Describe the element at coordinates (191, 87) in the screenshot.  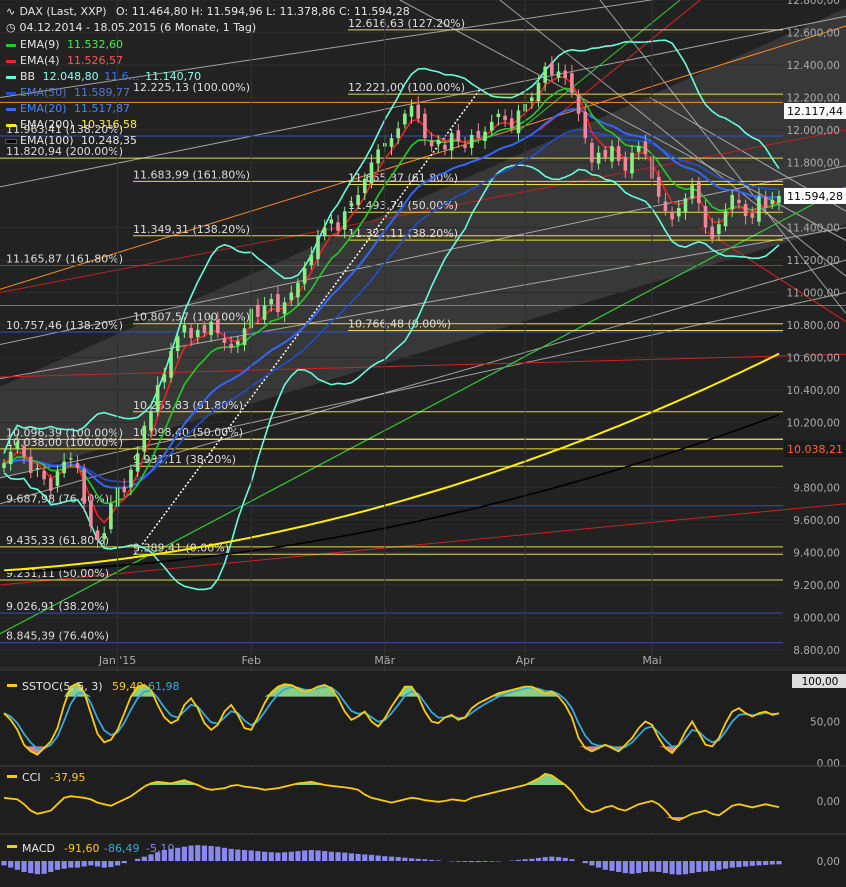
I see `fib-label: 12.225,13 (100.00%)` at that location.